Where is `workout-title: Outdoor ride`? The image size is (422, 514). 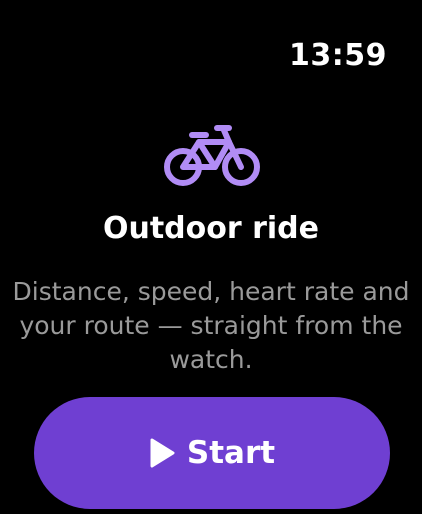 workout-title: Outdoor ride is located at coordinates (211, 228).